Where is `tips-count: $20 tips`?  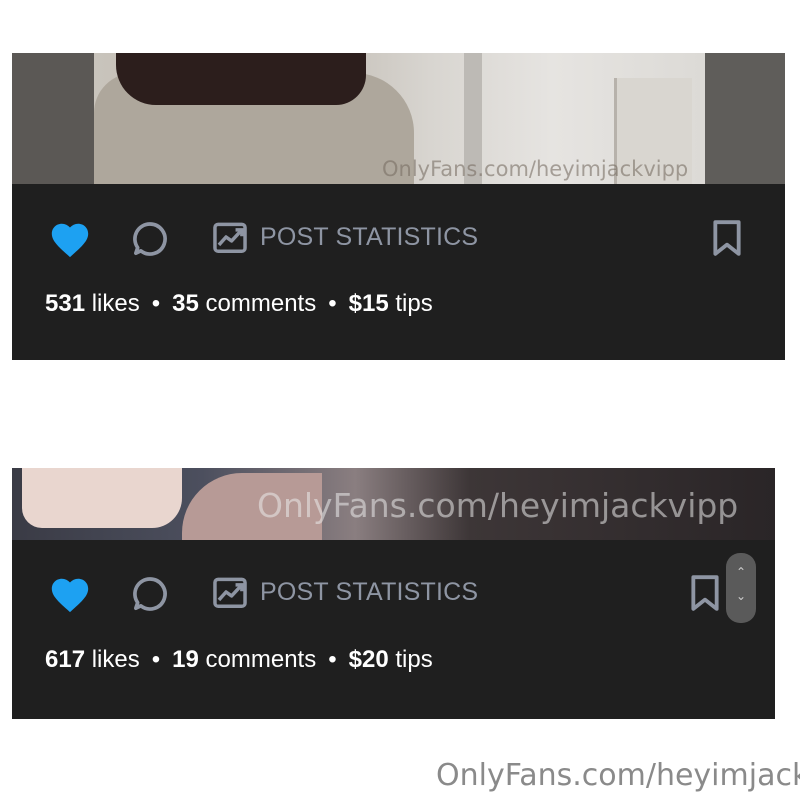 tips-count: $20 tips is located at coordinates (391, 659).